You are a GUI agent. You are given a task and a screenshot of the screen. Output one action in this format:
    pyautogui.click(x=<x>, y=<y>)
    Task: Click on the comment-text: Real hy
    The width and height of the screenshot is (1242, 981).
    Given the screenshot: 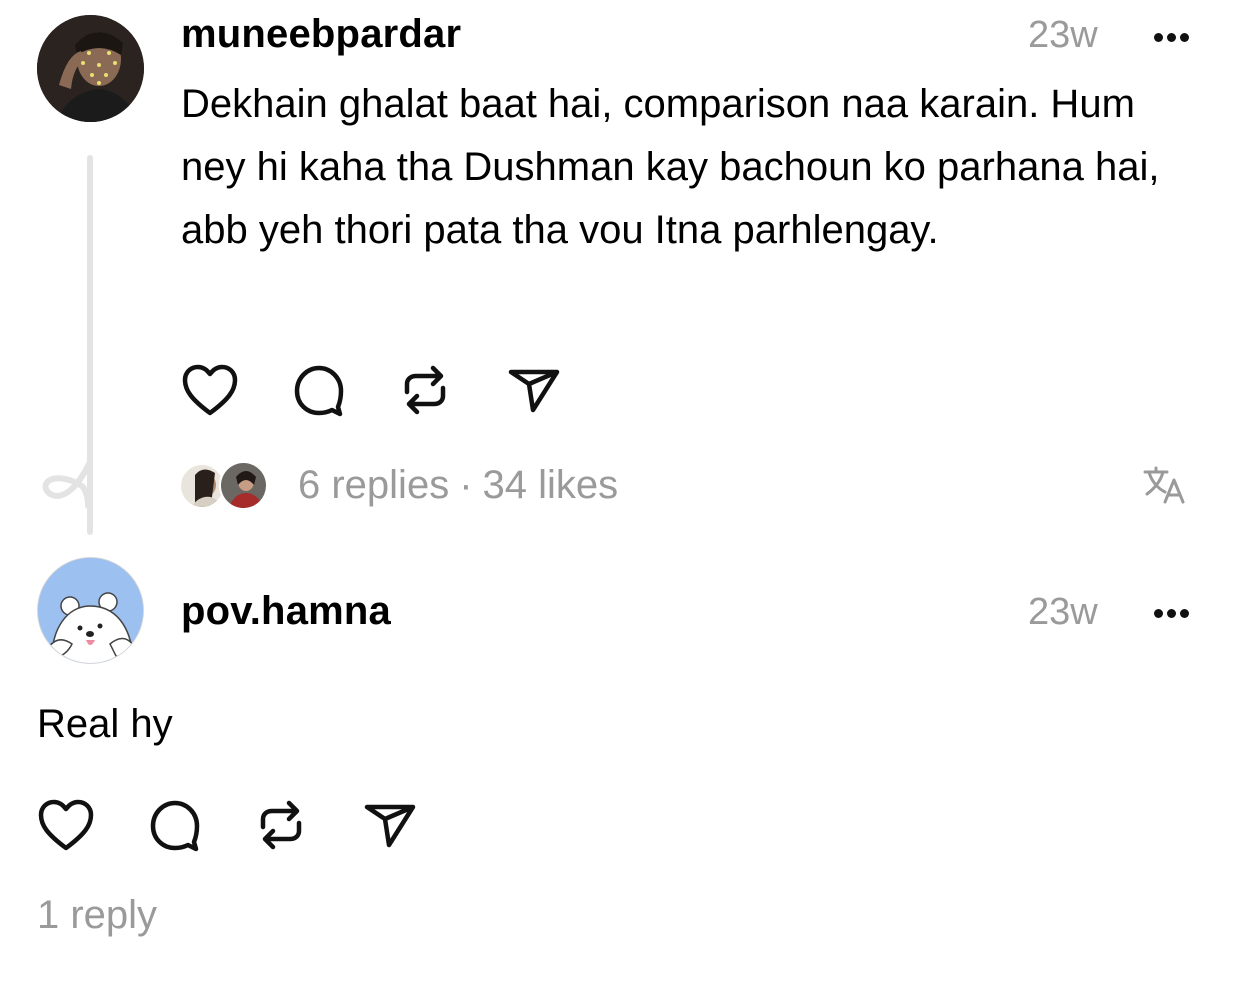 What is the action you would take?
    pyautogui.click(x=105, y=724)
    